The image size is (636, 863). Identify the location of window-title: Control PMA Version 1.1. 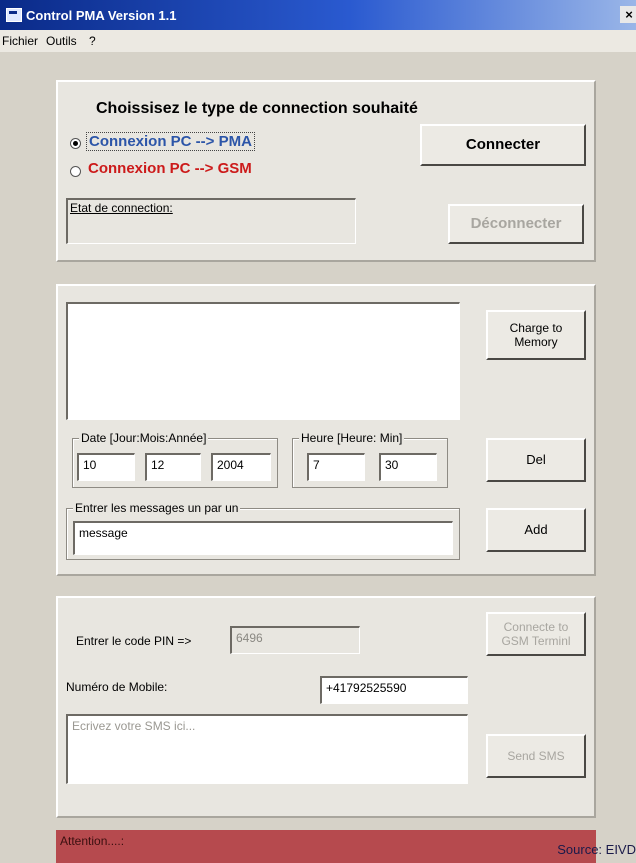
(101, 15).